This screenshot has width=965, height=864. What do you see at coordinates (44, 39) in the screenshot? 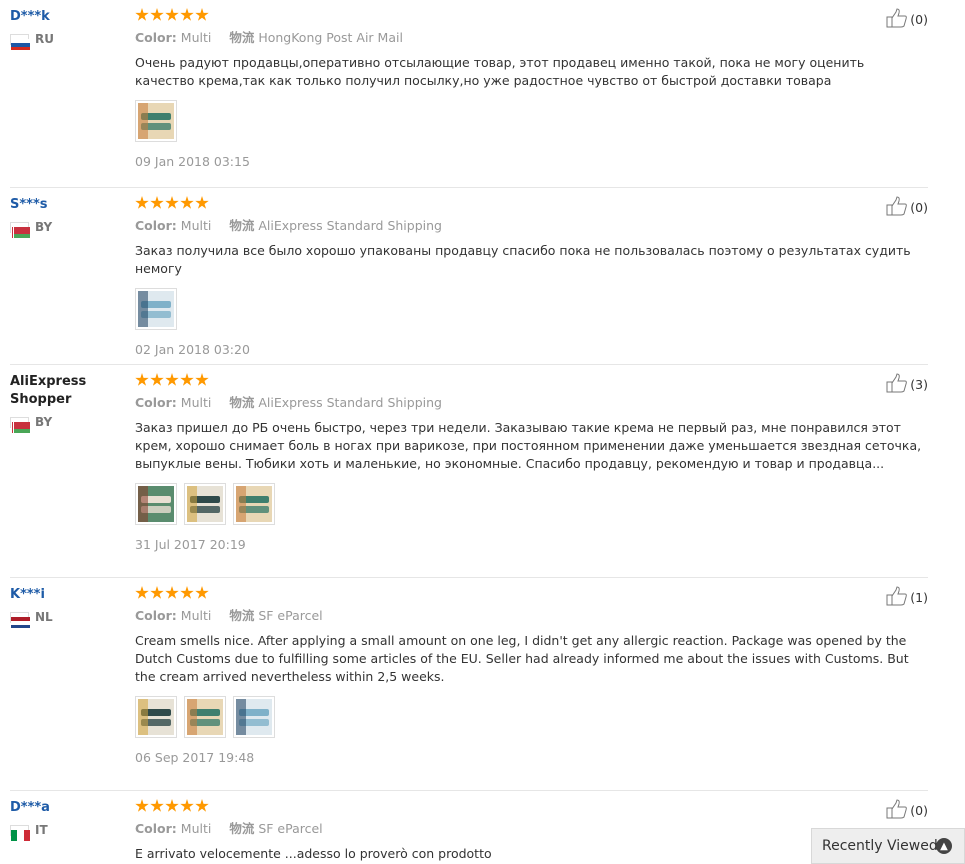
I see `country-code: RU` at bounding box center [44, 39].